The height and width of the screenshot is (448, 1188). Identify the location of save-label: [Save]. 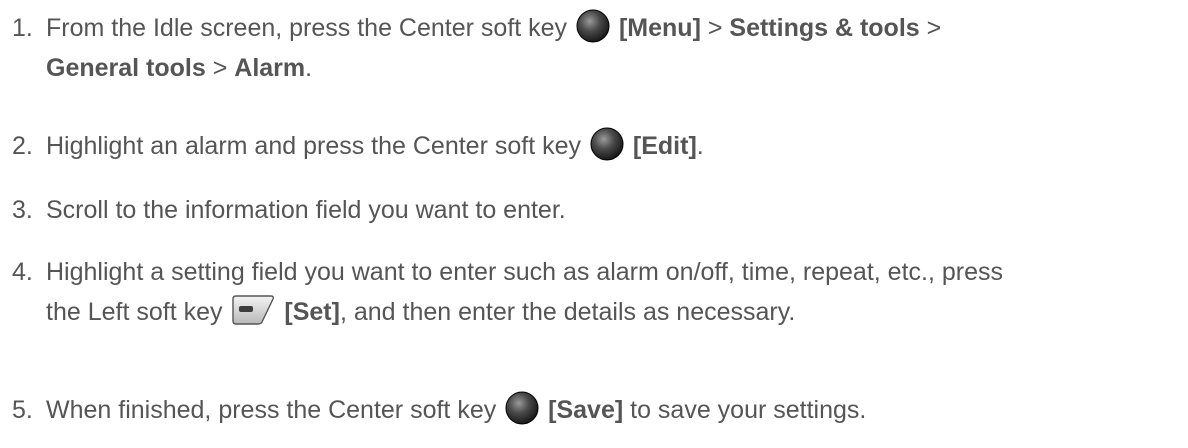
(586, 410).